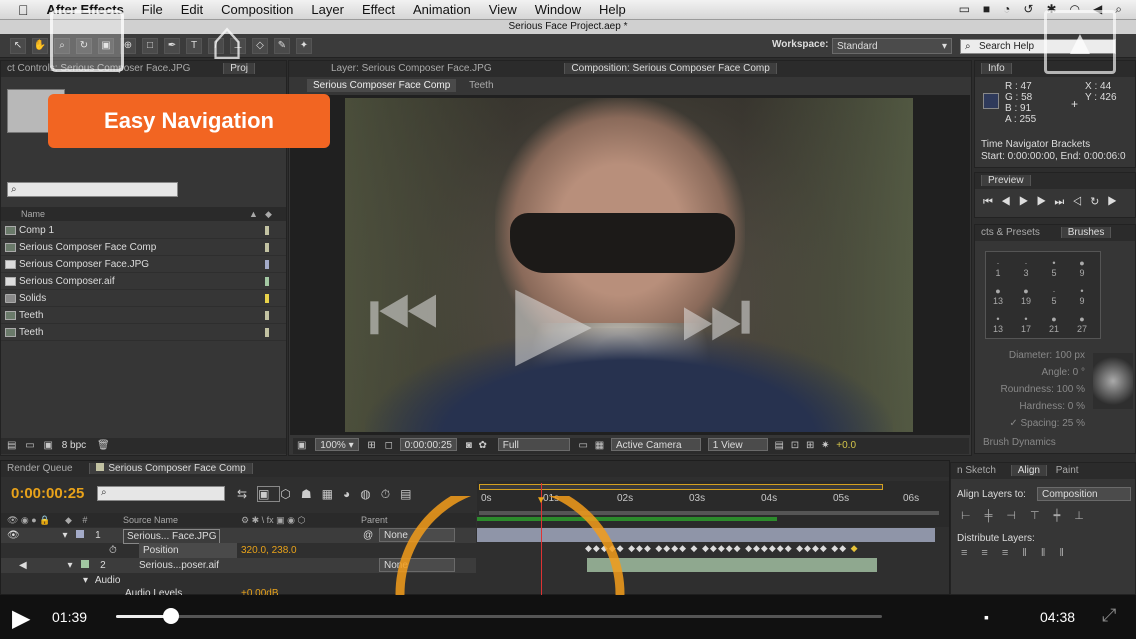  What do you see at coordinates (533, 444) in the screenshot?
I see `resolution-select: Full` at bounding box center [533, 444].